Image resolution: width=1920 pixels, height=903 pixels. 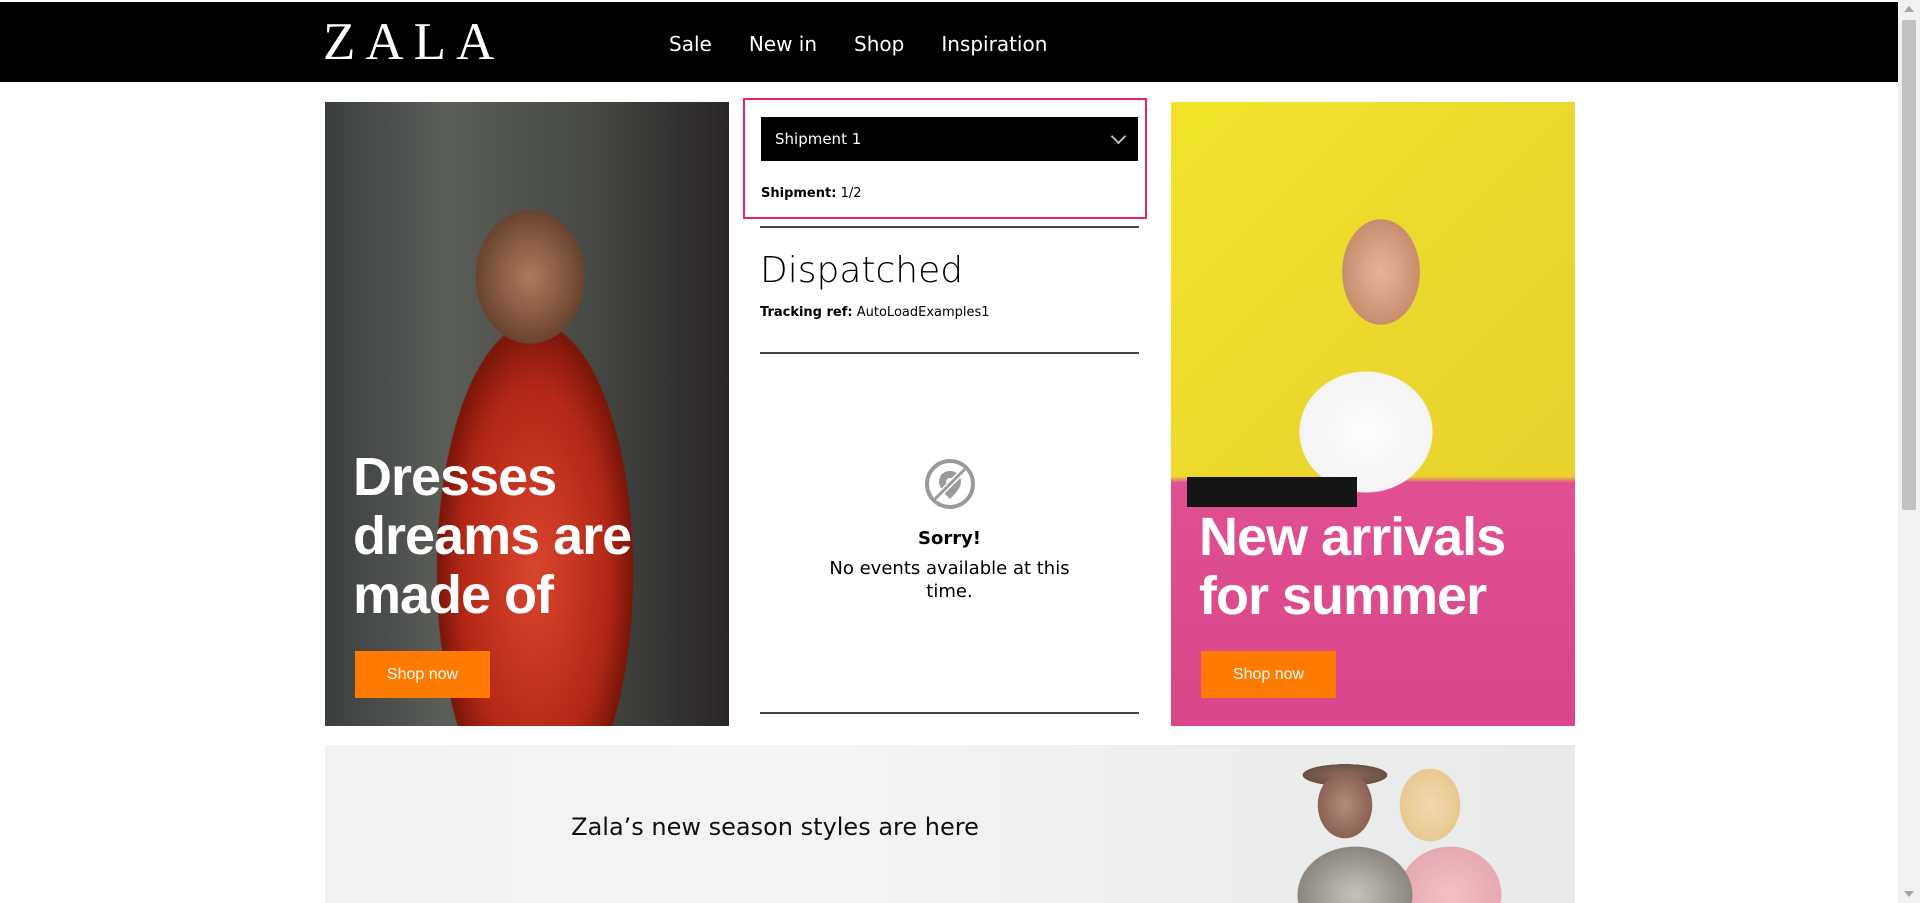 What do you see at coordinates (527, 414) in the screenshot?
I see `promo-dresses: Dresses dreams are made of Shop now` at bounding box center [527, 414].